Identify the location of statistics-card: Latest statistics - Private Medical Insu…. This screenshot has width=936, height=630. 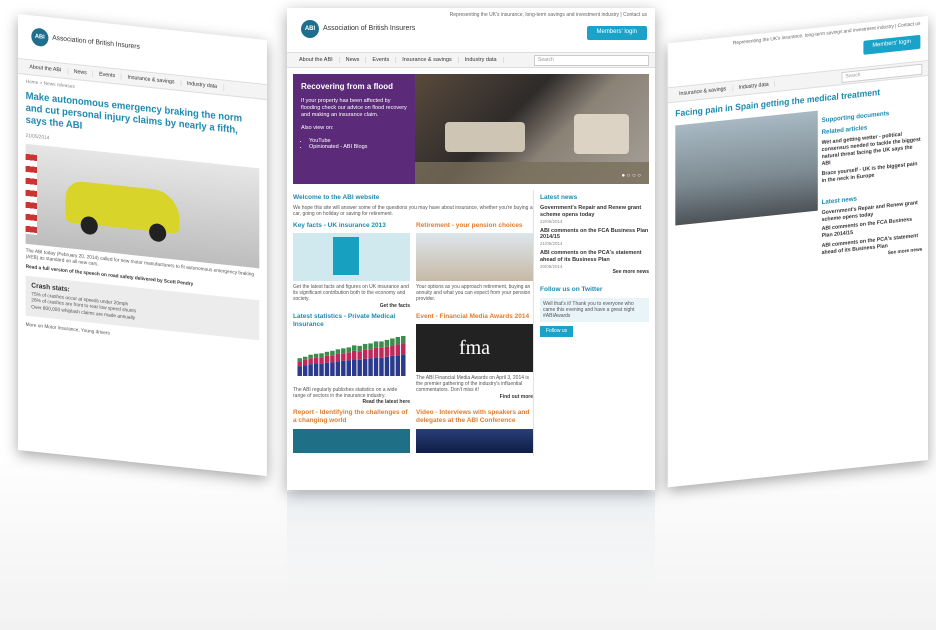
(351, 357).